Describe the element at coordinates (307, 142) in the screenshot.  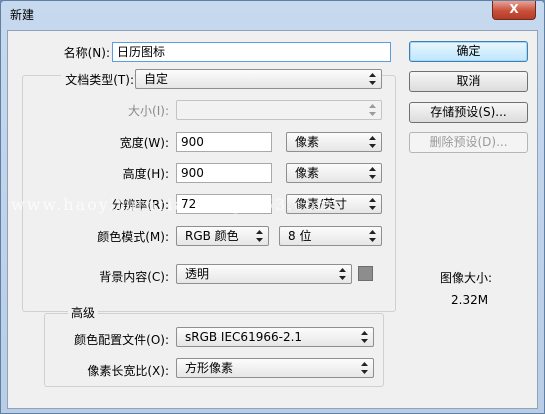
I see `width-unit-value: 像素` at that location.